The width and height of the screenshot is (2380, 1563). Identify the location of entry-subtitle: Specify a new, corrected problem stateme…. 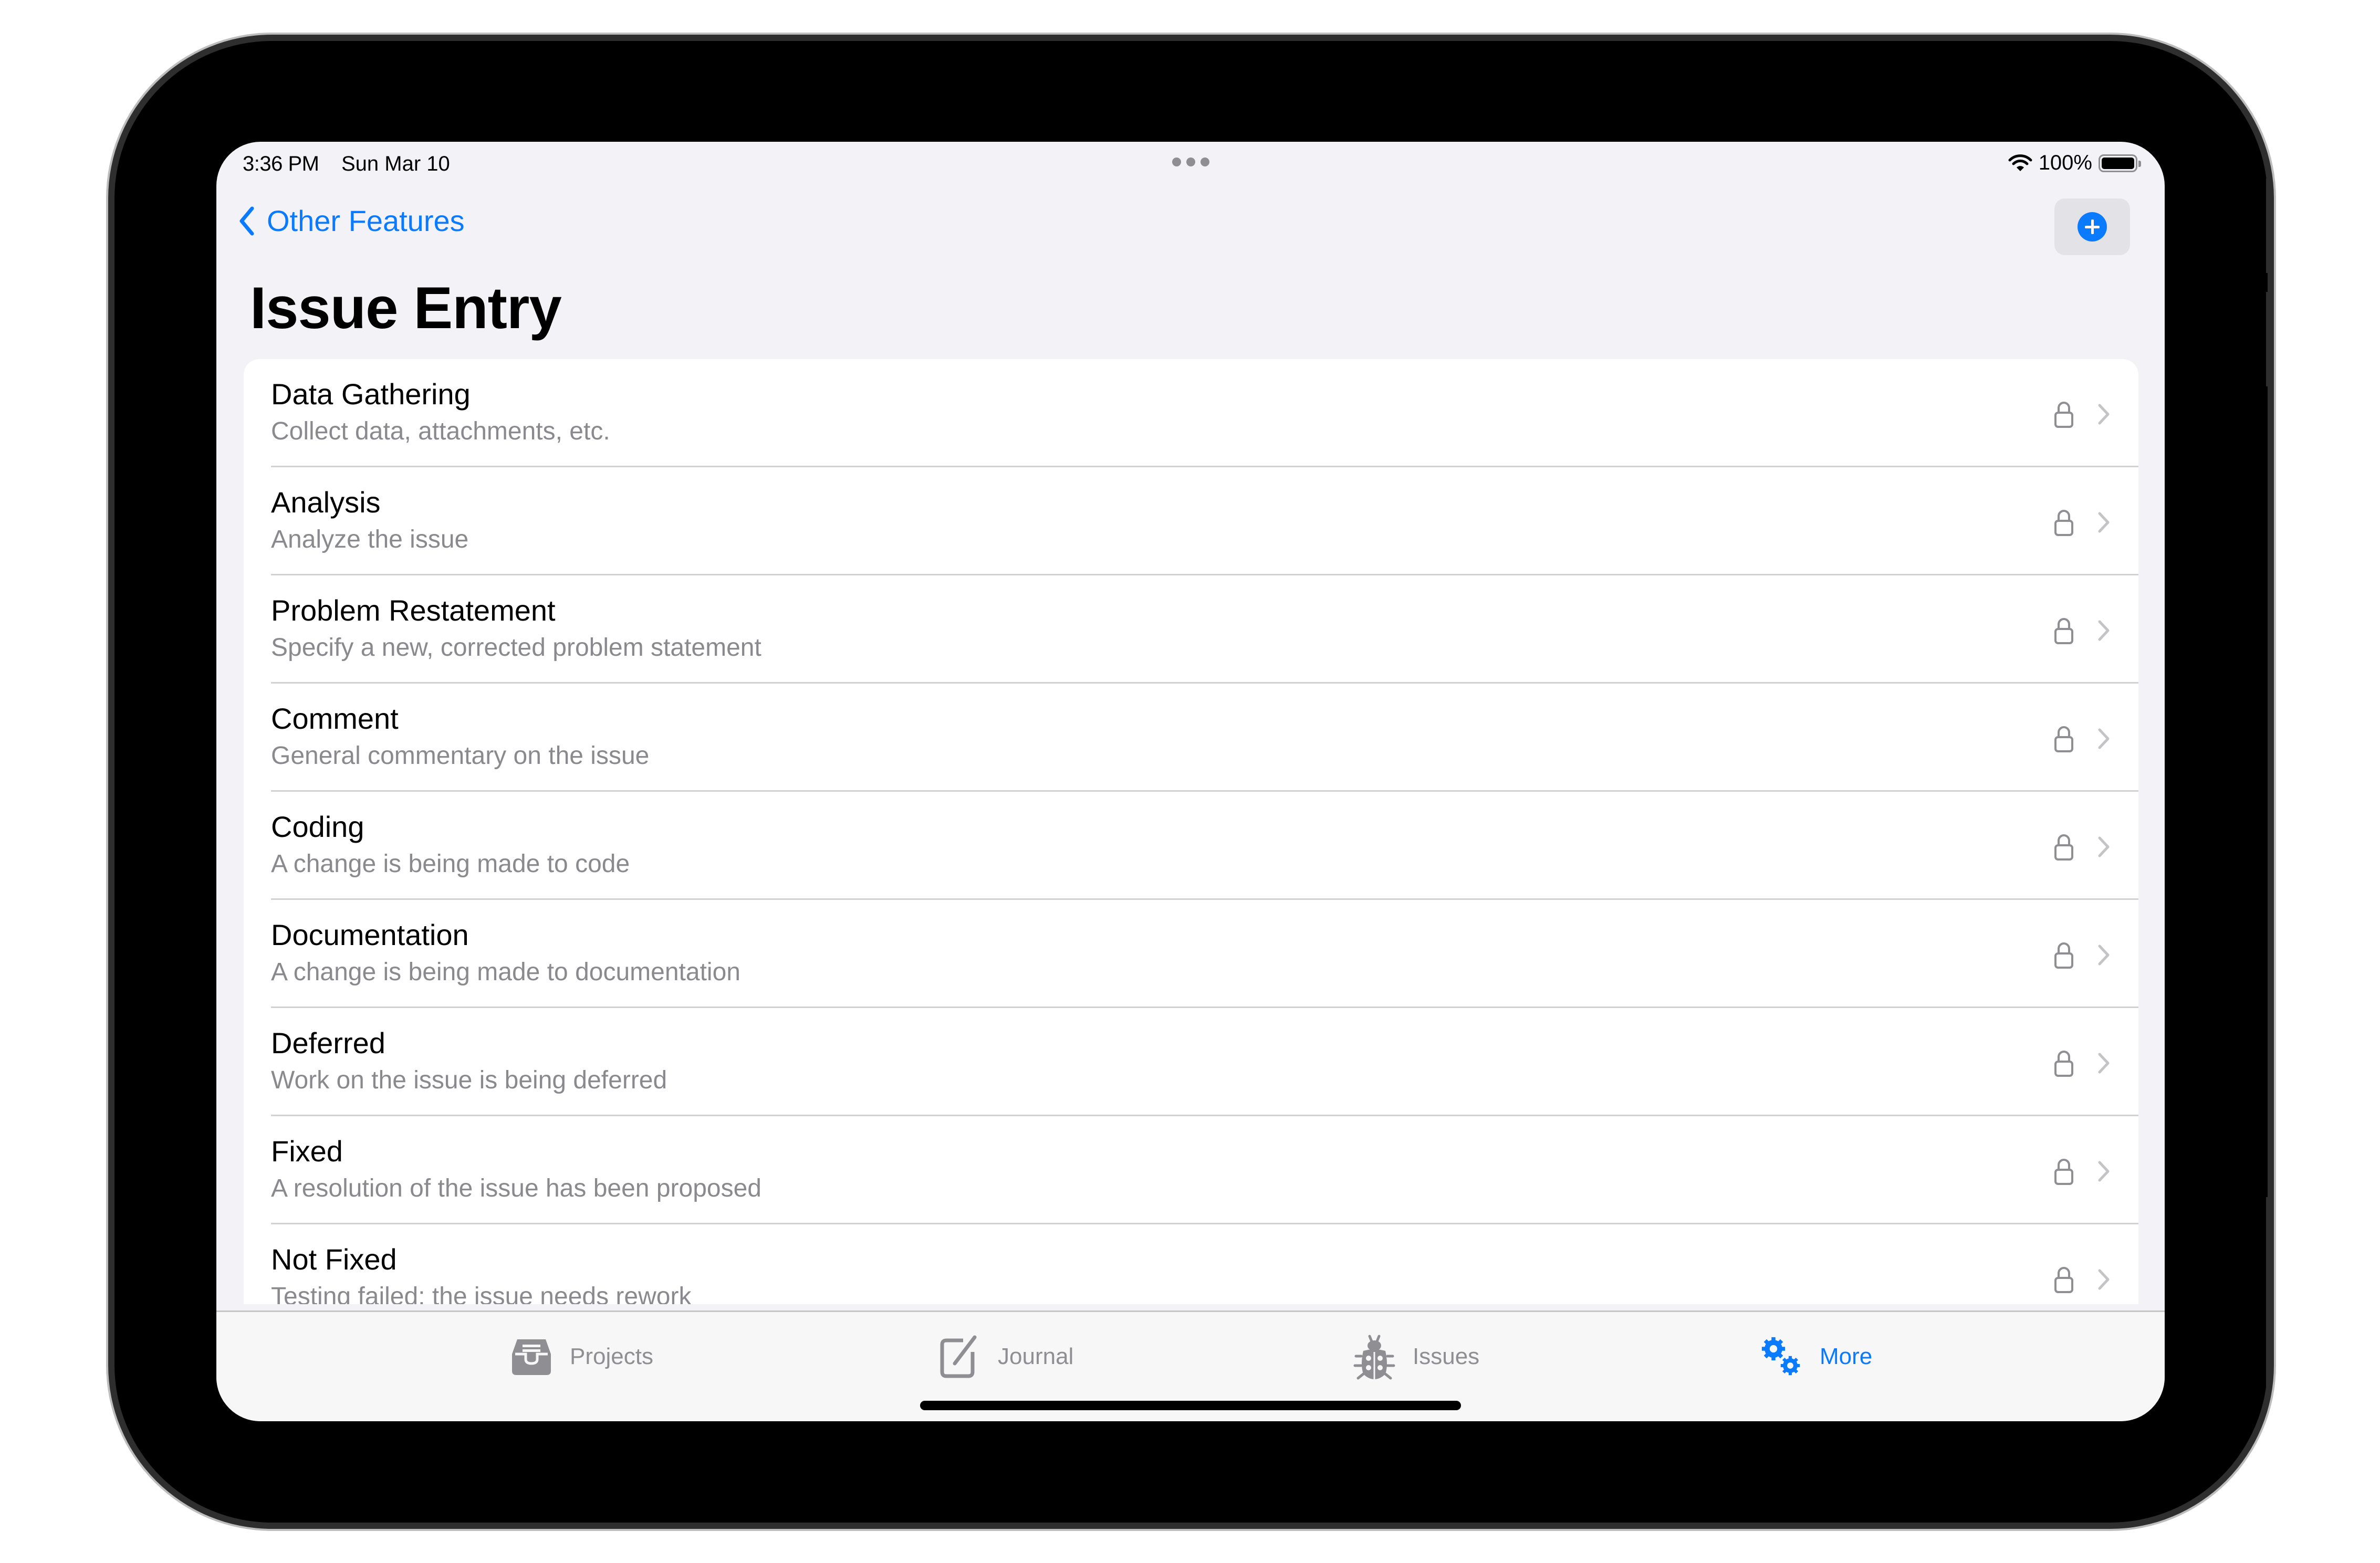
(516, 648).